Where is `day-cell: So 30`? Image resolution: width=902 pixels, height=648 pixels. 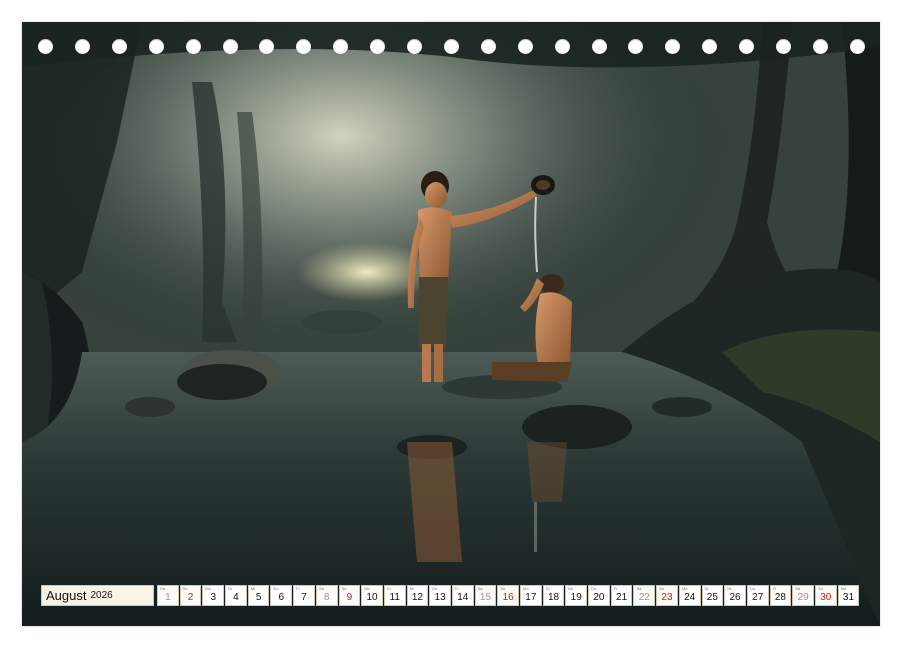
day-cell: So 30 is located at coordinates (825, 595).